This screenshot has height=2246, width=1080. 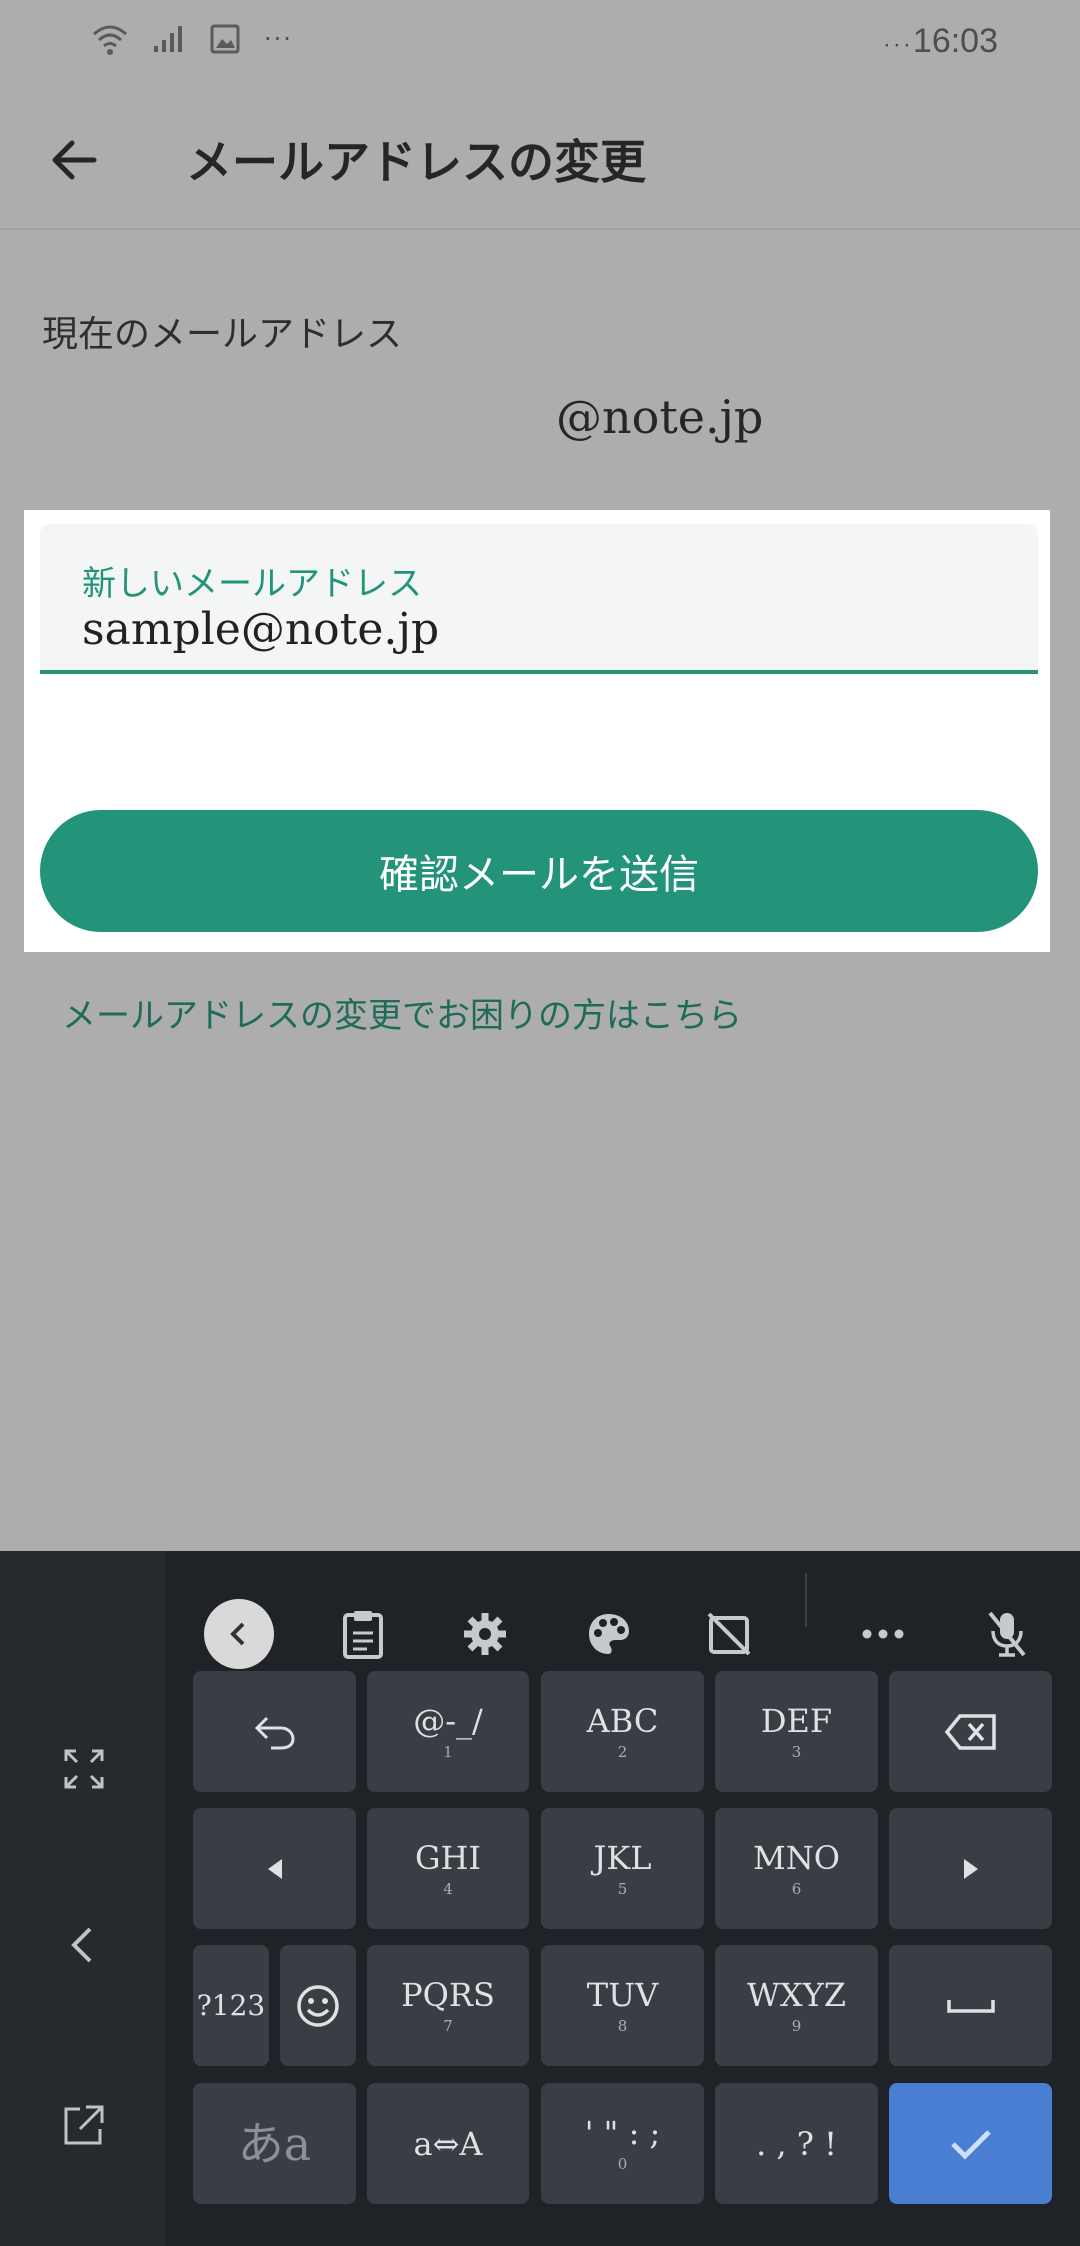 What do you see at coordinates (239, 1634) in the screenshot?
I see `chevron-left-icon` at bounding box center [239, 1634].